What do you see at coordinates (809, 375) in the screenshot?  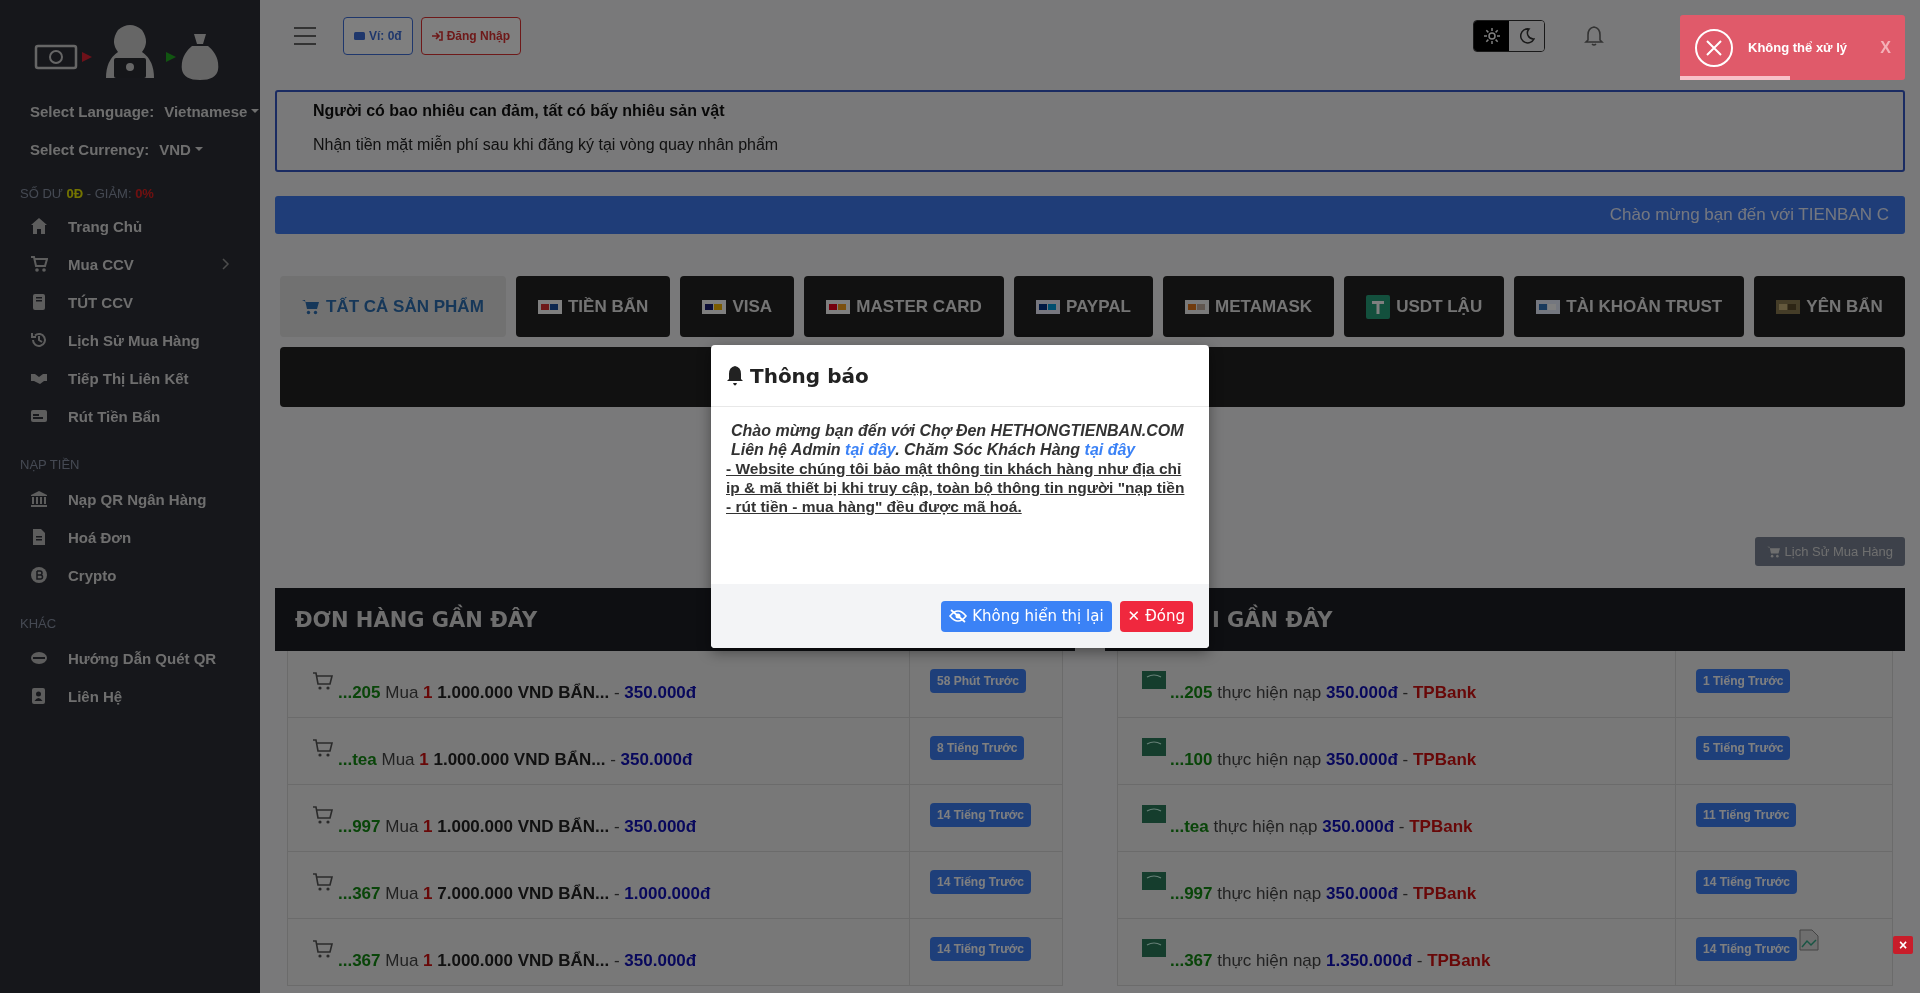 I see `dialog-title: Thông báo` at bounding box center [809, 375].